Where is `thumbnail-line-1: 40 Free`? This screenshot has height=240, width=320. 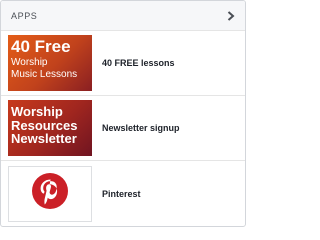
thumbnail-line-1: 40 Free is located at coordinates (41, 46).